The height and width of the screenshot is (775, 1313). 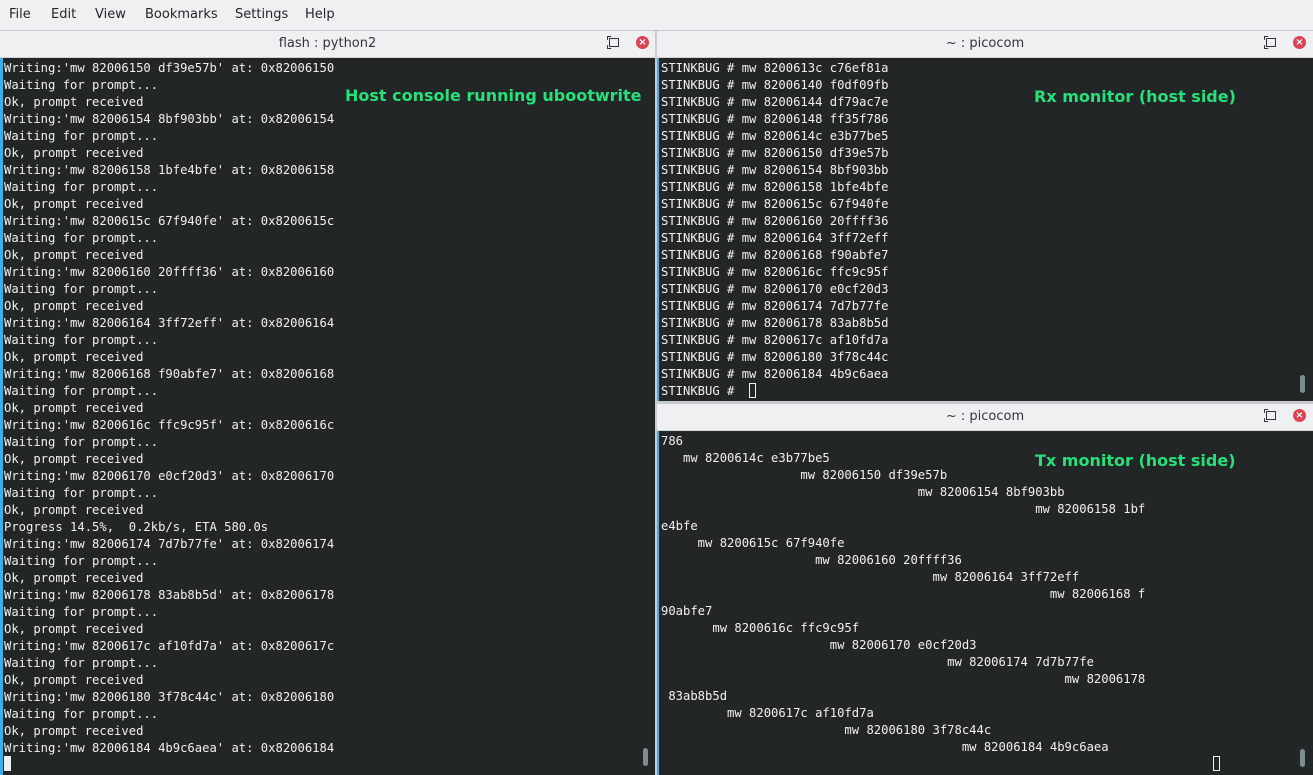 I want to click on menu-settings: Settings, so click(x=261, y=14).